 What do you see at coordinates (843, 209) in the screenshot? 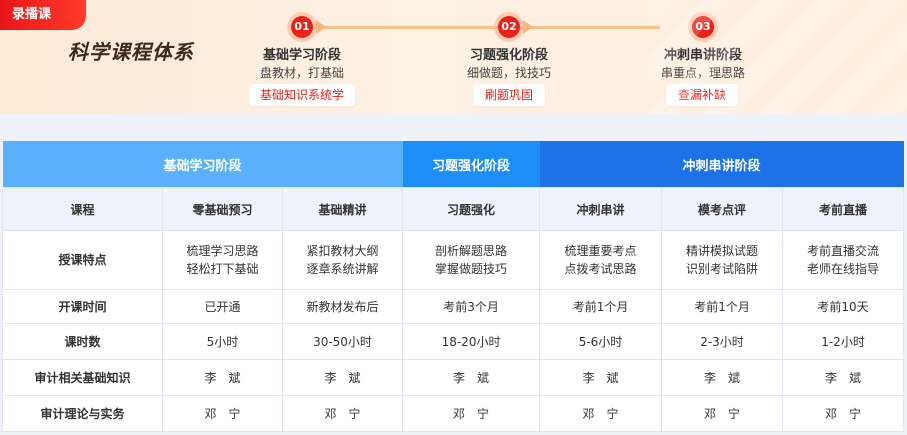
I see `column-header: 考前直播` at bounding box center [843, 209].